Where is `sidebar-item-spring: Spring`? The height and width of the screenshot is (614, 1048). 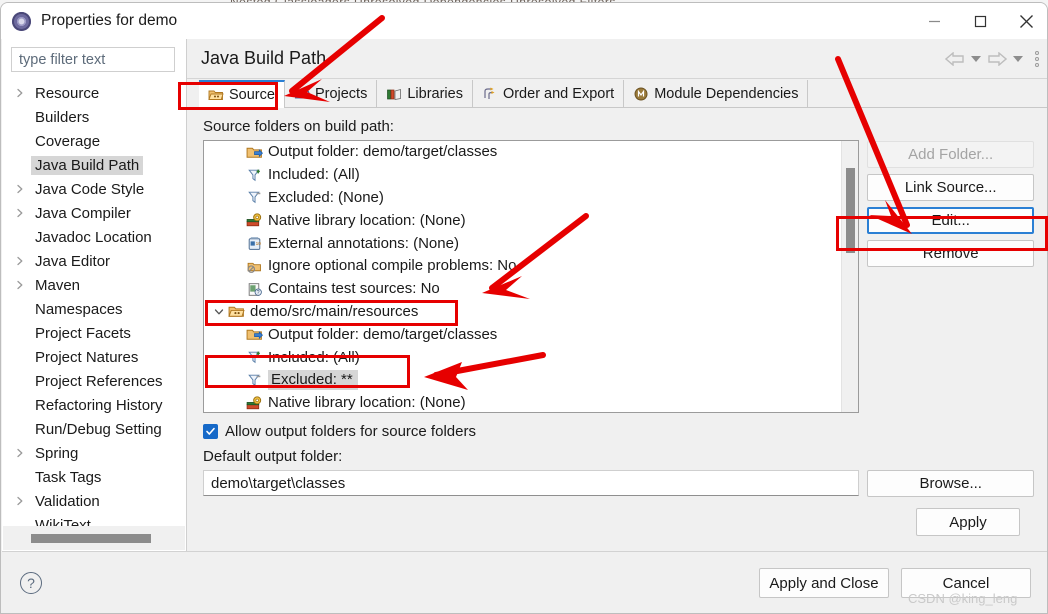
sidebar-item-spring: Spring is located at coordinates (94, 453).